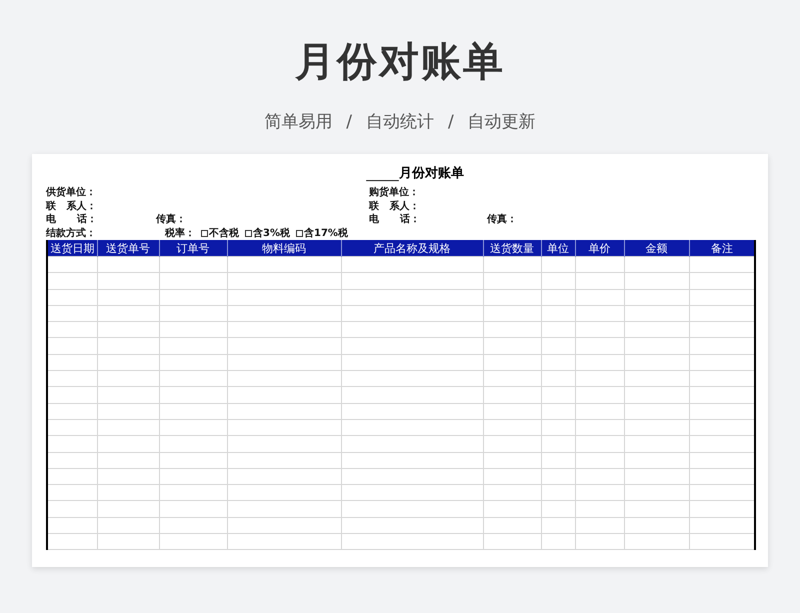 This screenshot has height=613, width=800. I want to click on checkbox-label: 含17%税, so click(326, 233).